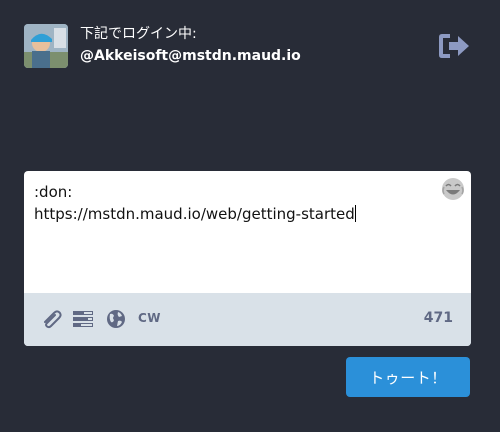 The image size is (500, 432). What do you see at coordinates (51, 319) in the screenshot?
I see `paperclip-icon` at bounding box center [51, 319].